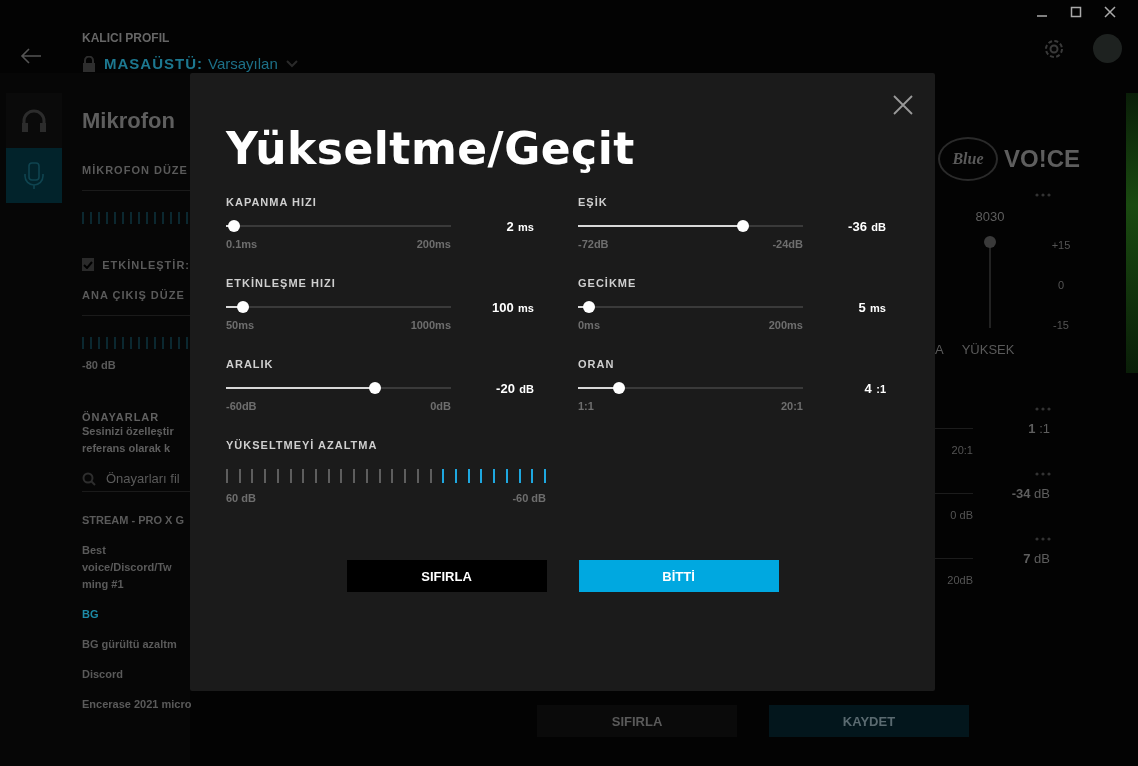 The height and width of the screenshot is (766, 1138). What do you see at coordinates (520, 226) in the screenshot?
I see `slider-value: 2 ms` at bounding box center [520, 226].